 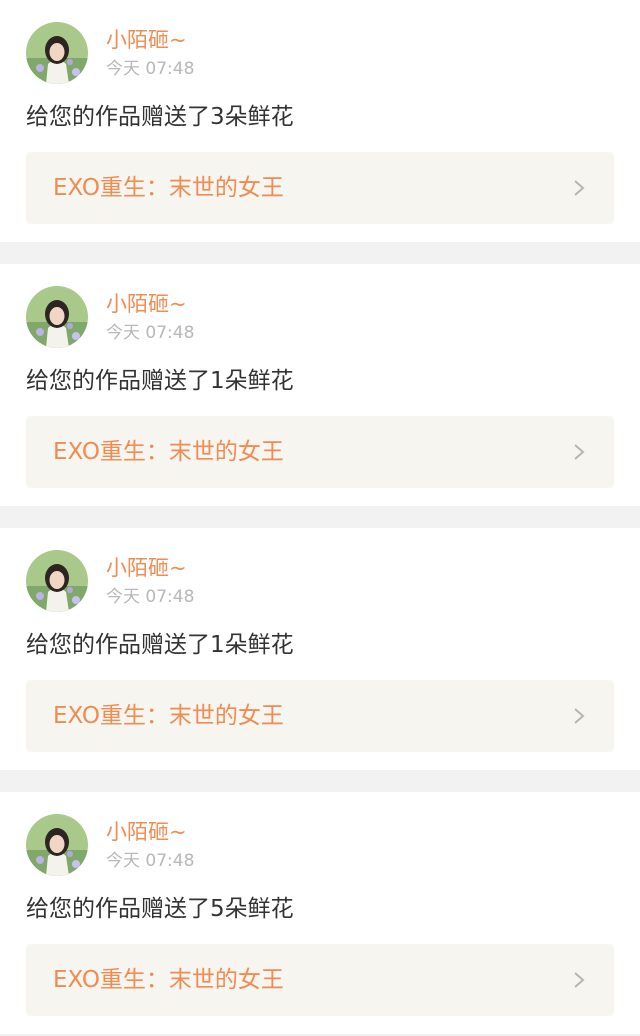 I want to click on notification-message: 给您的作品赠送了5朵鲜花, so click(x=160, y=909).